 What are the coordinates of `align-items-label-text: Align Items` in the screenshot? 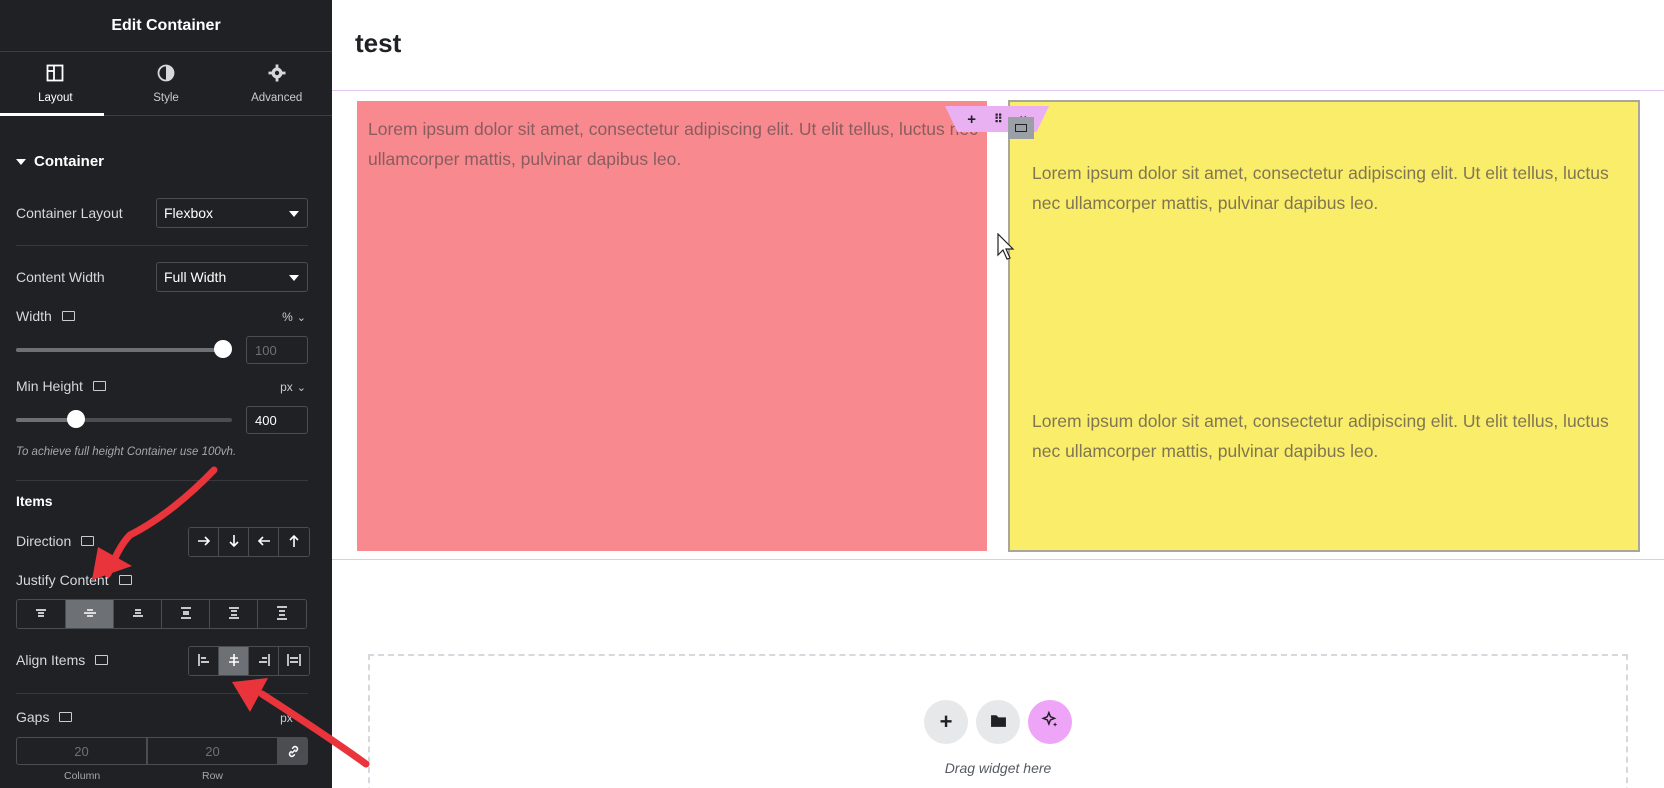 It's located at (51, 660).